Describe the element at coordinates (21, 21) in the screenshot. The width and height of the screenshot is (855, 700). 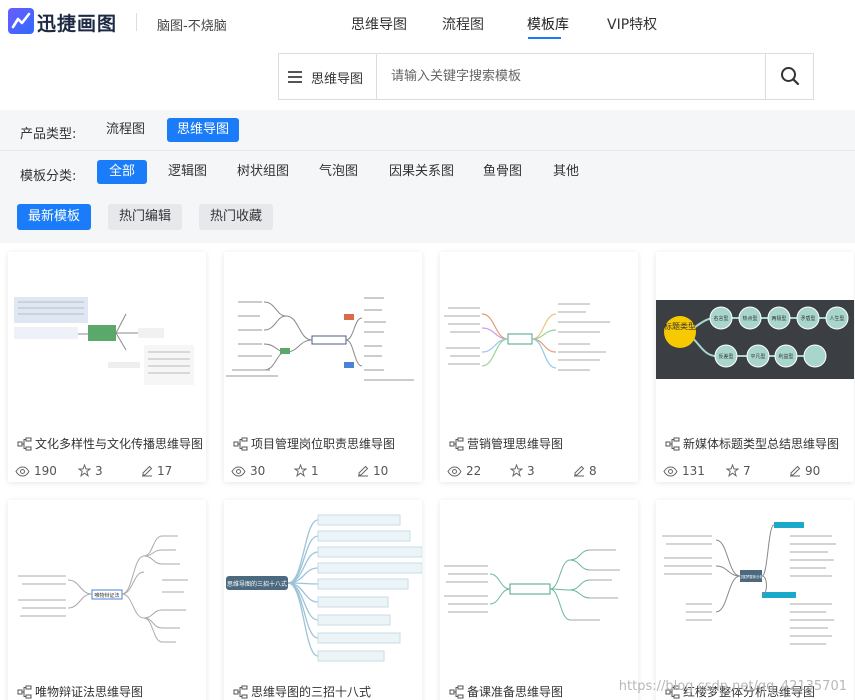
I see `app-logo` at that location.